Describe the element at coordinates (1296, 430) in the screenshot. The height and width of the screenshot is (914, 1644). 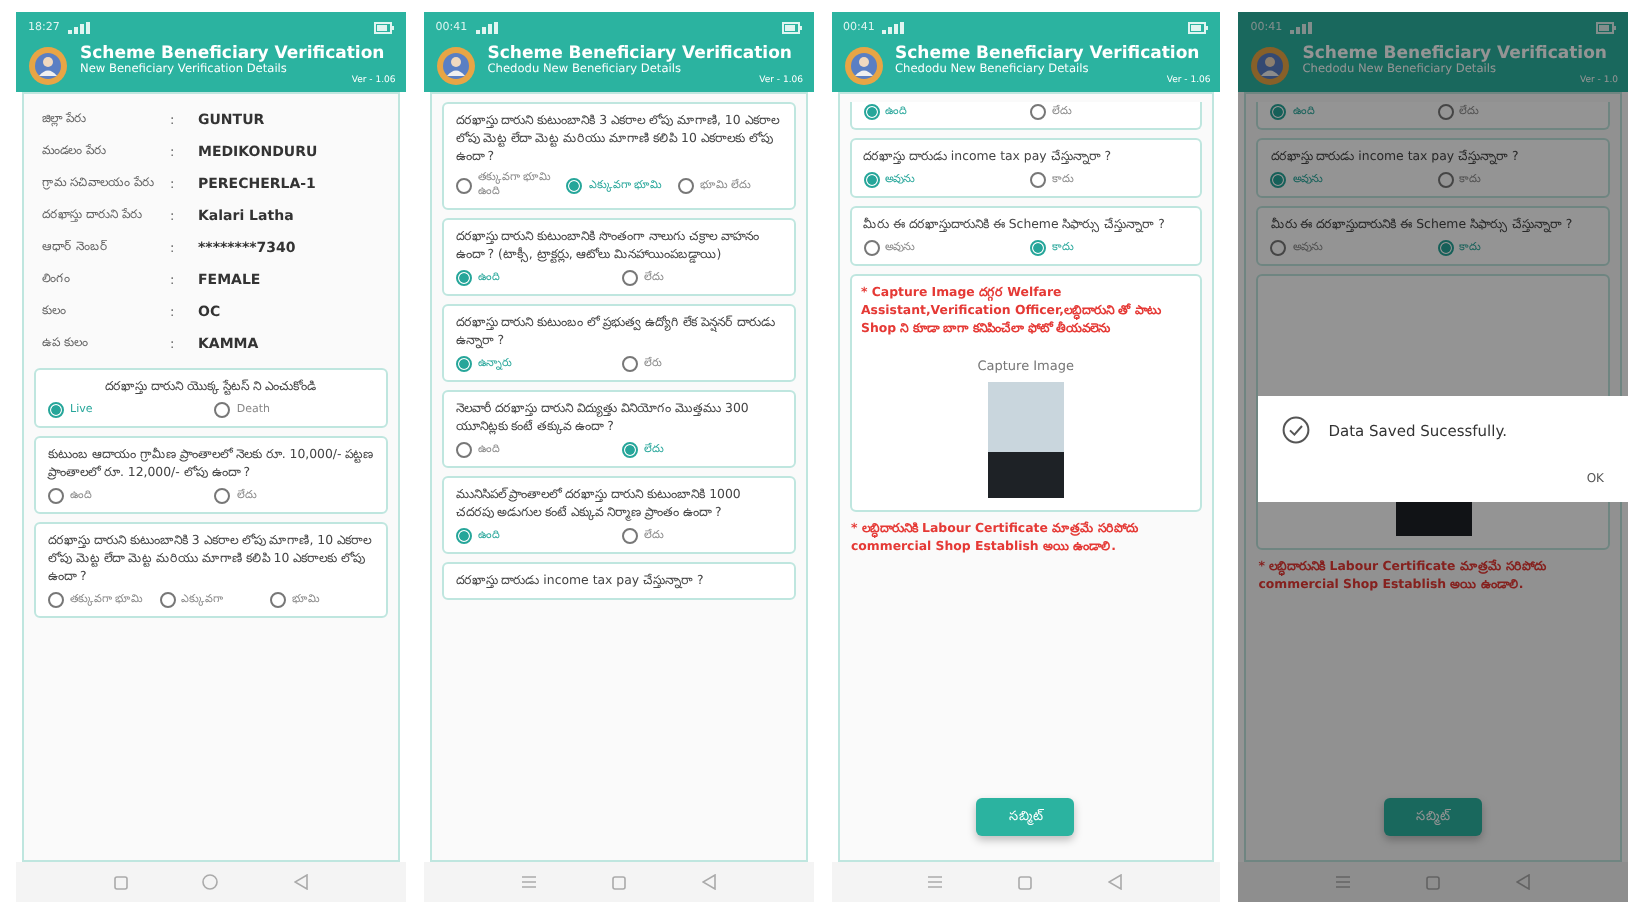
I see `check-circle-icon` at that location.